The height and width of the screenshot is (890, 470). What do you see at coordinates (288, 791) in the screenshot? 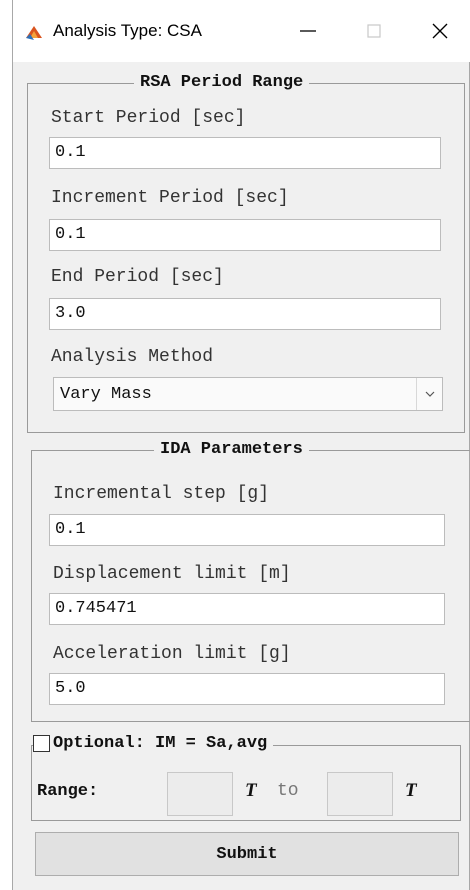
I see `to-label: to` at bounding box center [288, 791].